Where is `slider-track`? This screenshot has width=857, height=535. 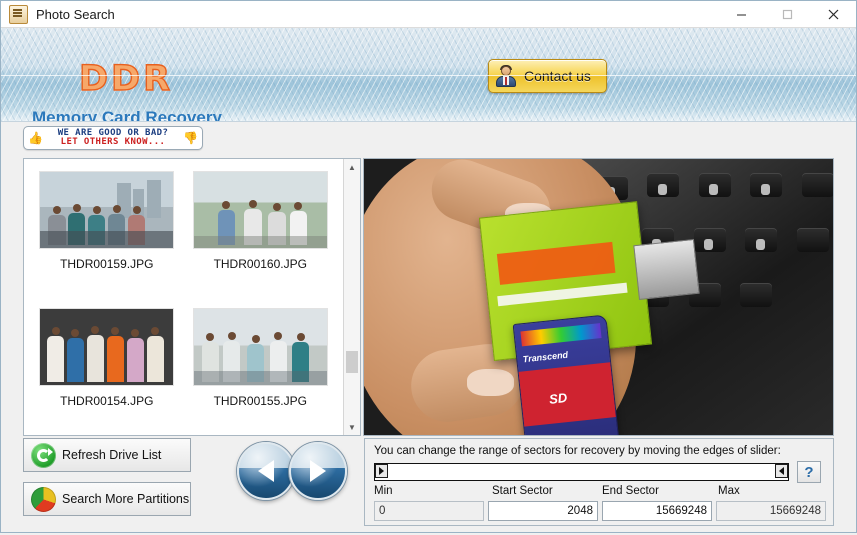
slider-track is located at coordinates (581, 472).